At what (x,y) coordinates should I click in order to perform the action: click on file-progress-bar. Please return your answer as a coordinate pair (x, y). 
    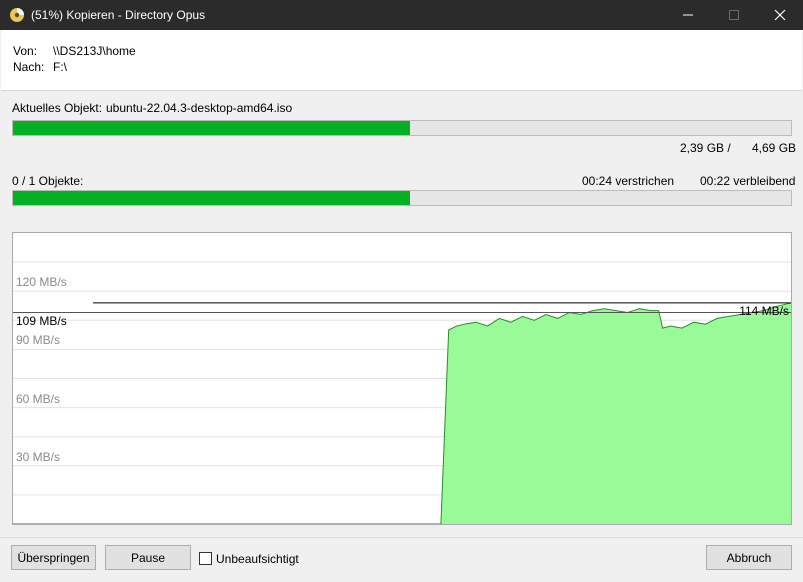
    Looking at the image, I should click on (402, 128).